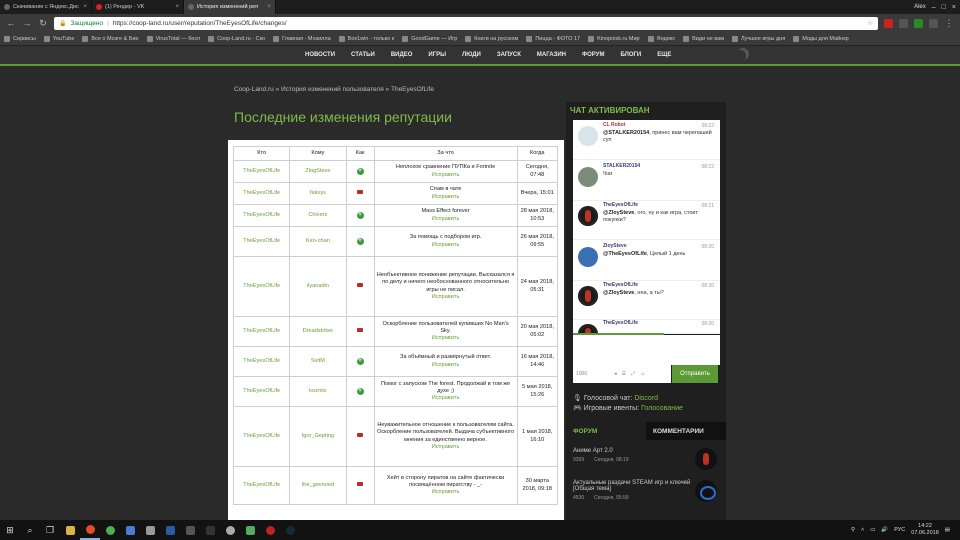  Describe the element at coordinates (626, 133) in the screenshot. I see `chat-mention: @STALKER20154` at that location.